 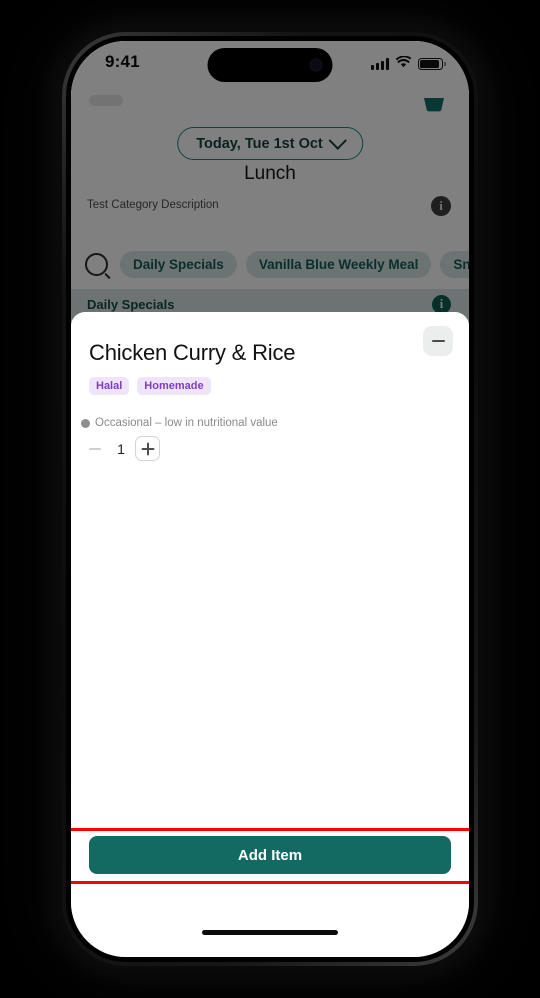 I want to click on quantity-increment-button, so click(x=147, y=448).